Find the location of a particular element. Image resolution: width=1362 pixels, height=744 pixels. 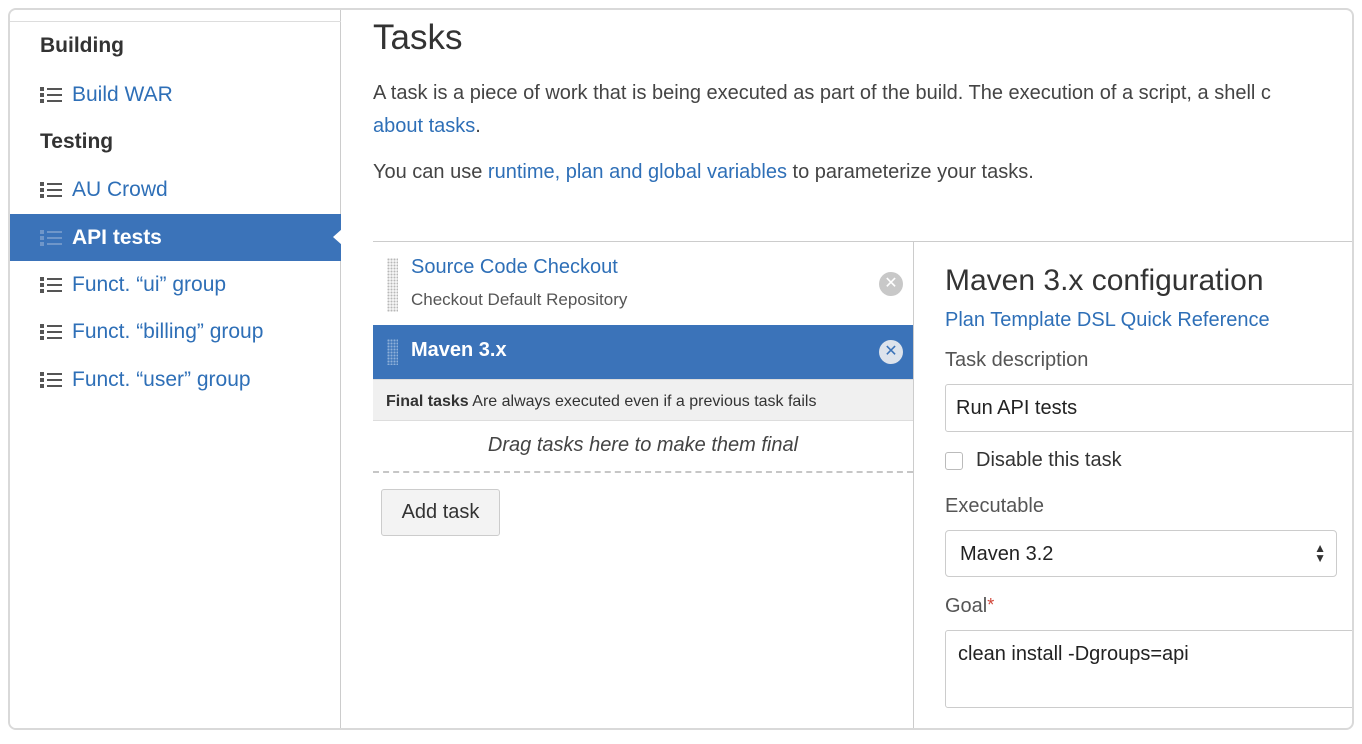

intro-period: . is located at coordinates (478, 126).